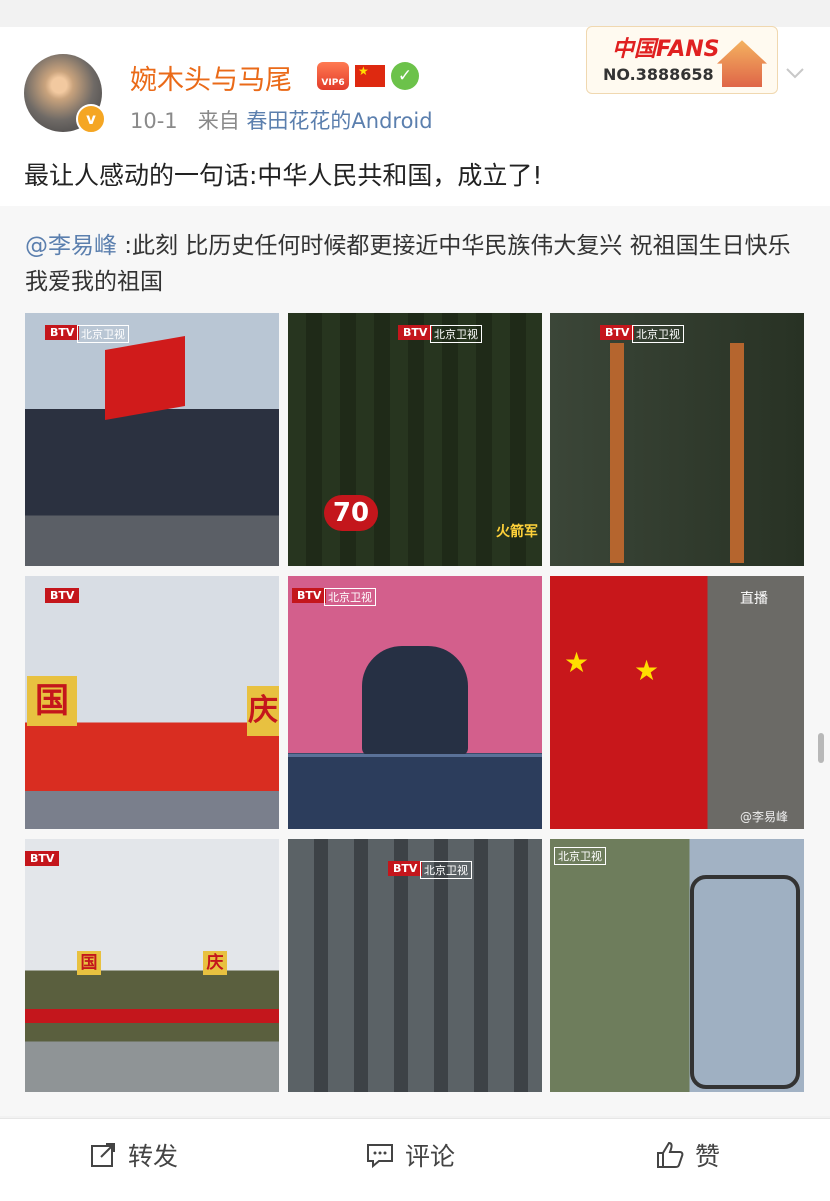 This screenshot has width=830, height=1201. I want to click on mirror-shape, so click(745, 982).